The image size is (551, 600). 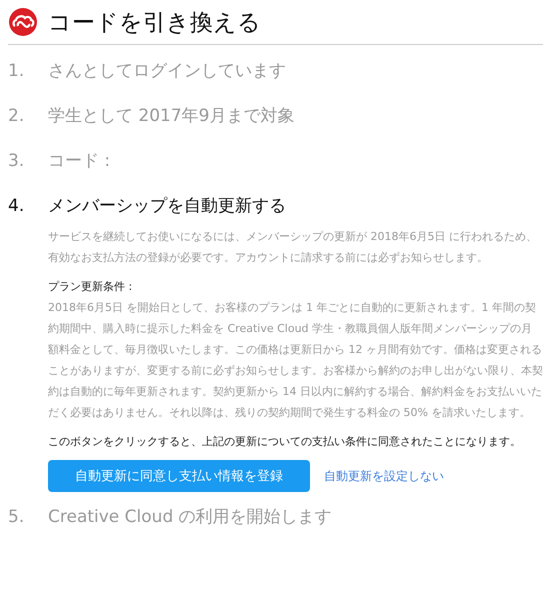 I want to click on step-number: 2., so click(x=17, y=116).